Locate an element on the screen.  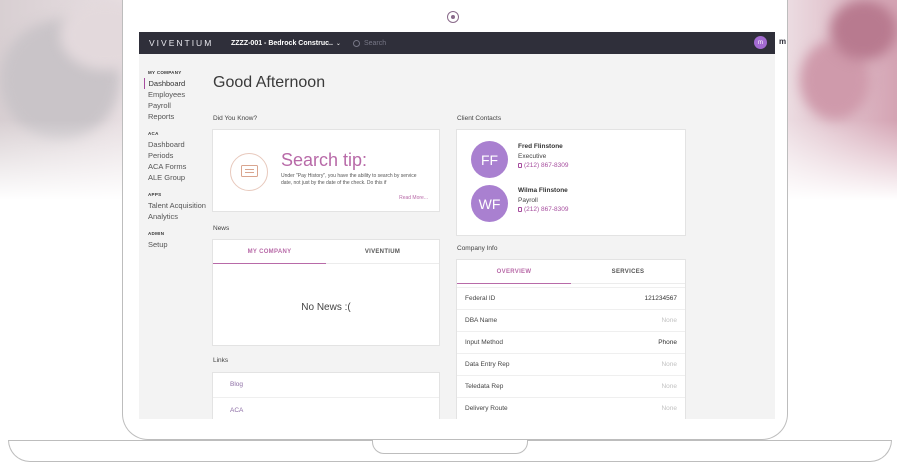
laptop-notch is located at coordinates (450, 447).